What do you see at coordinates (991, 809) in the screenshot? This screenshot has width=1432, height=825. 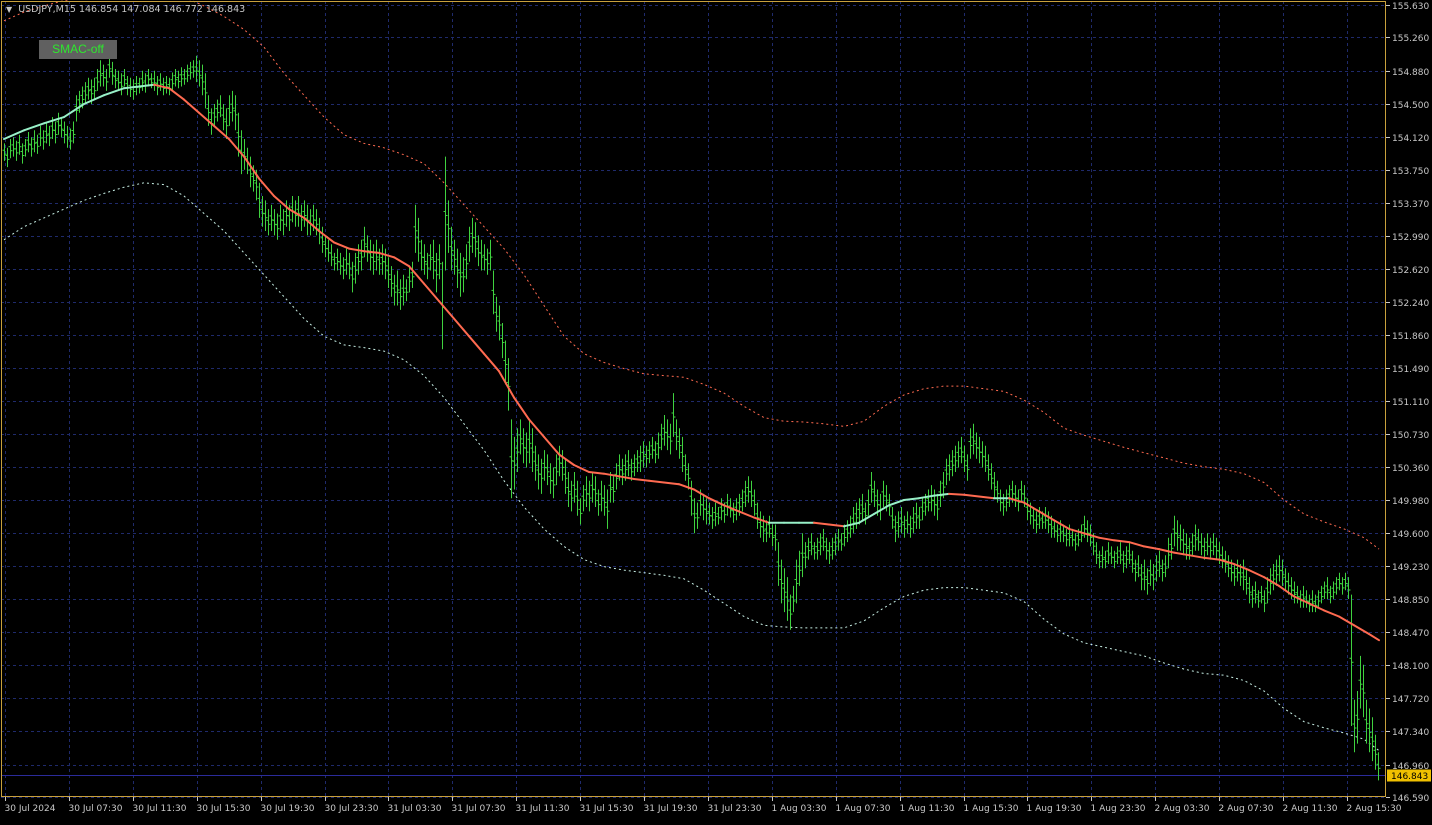 I see `x-tick-label: 1 Aug 15:30` at bounding box center [991, 809].